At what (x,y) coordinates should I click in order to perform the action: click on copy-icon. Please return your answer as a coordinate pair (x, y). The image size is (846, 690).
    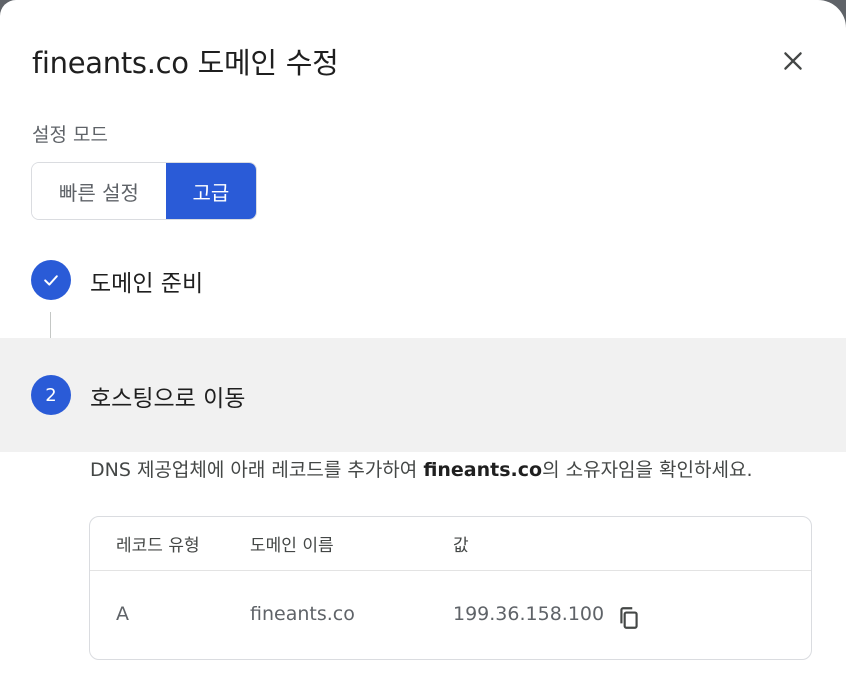
    Looking at the image, I should click on (629, 618).